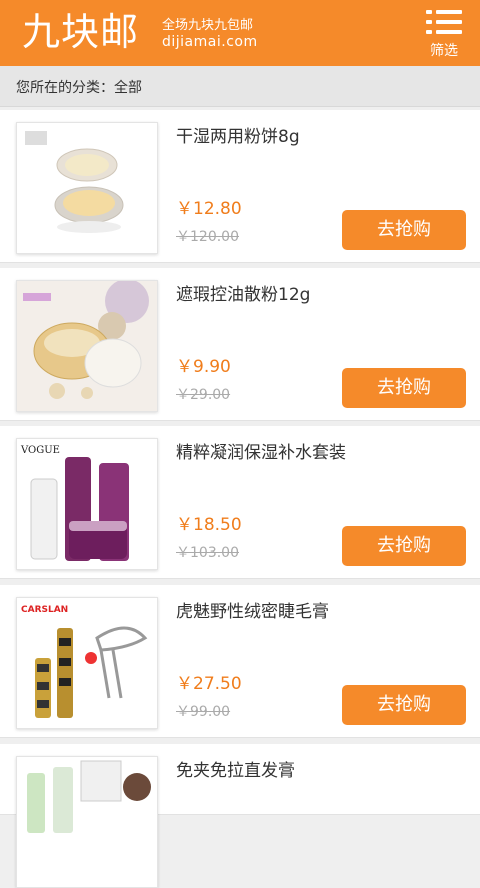 This screenshot has width=480, height=888. I want to click on filter-button: 筛选, so click(444, 34).